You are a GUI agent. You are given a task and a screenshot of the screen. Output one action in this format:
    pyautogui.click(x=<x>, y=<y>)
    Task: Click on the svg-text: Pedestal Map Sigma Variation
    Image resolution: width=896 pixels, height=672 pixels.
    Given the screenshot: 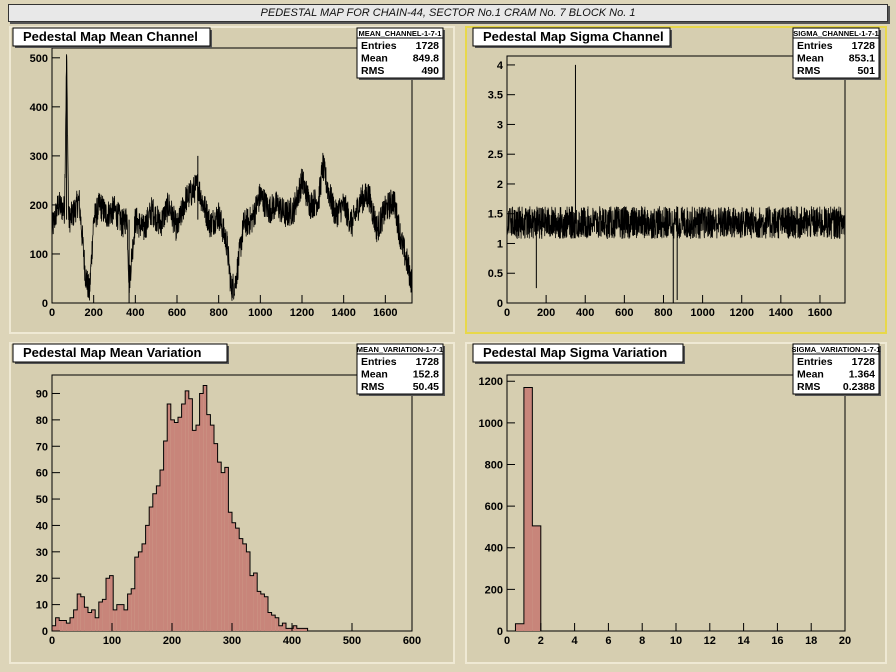 What is the action you would take?
    pyautogui.click(x=575, y=352)
    